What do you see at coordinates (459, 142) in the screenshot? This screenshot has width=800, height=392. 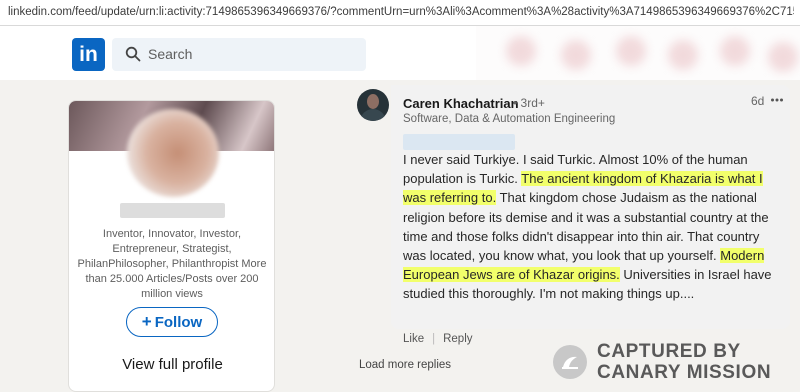 I see `redacted-mention` at bounding box center [459, 142].